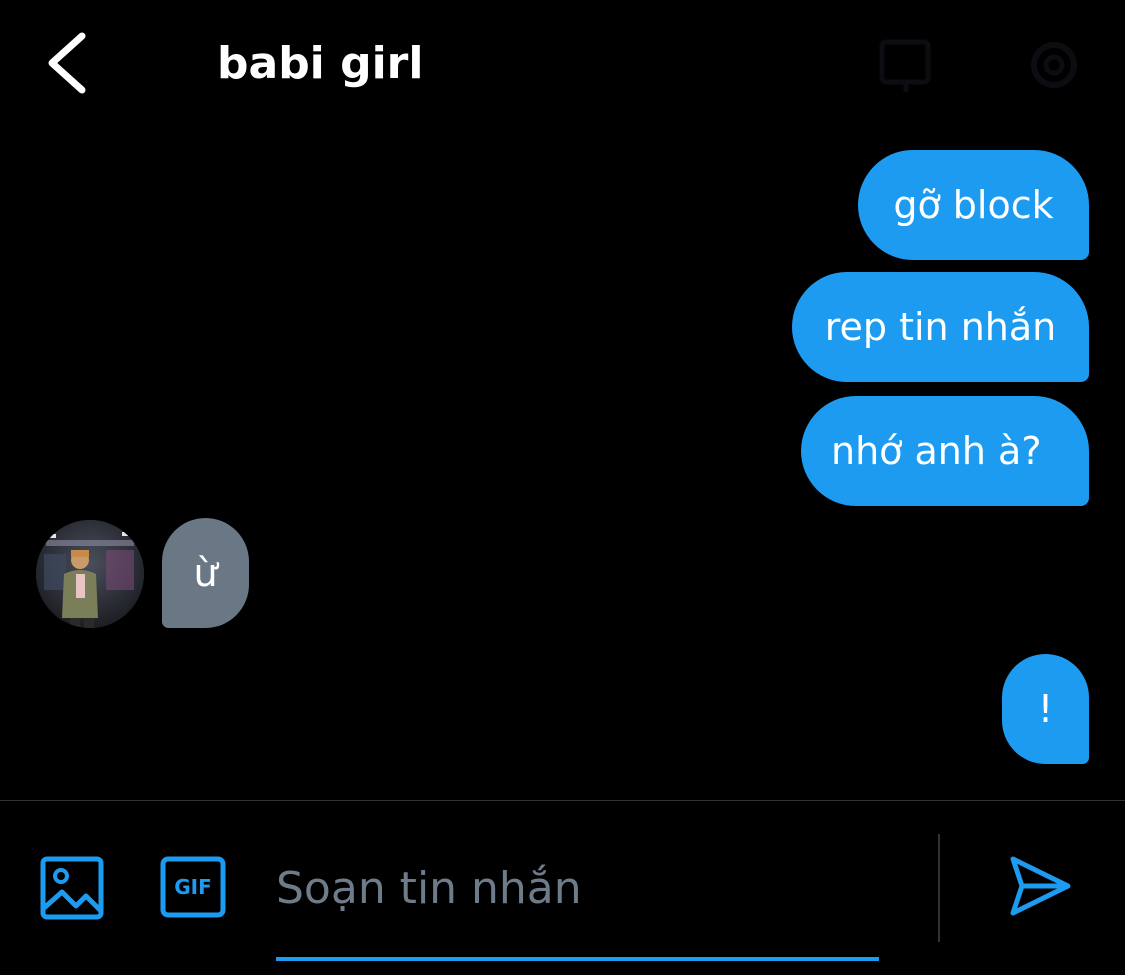 Image resolution: width=1125 pixels, height=975 pixels. I want to click on conversation-title: babi girl, so click(320, 63).